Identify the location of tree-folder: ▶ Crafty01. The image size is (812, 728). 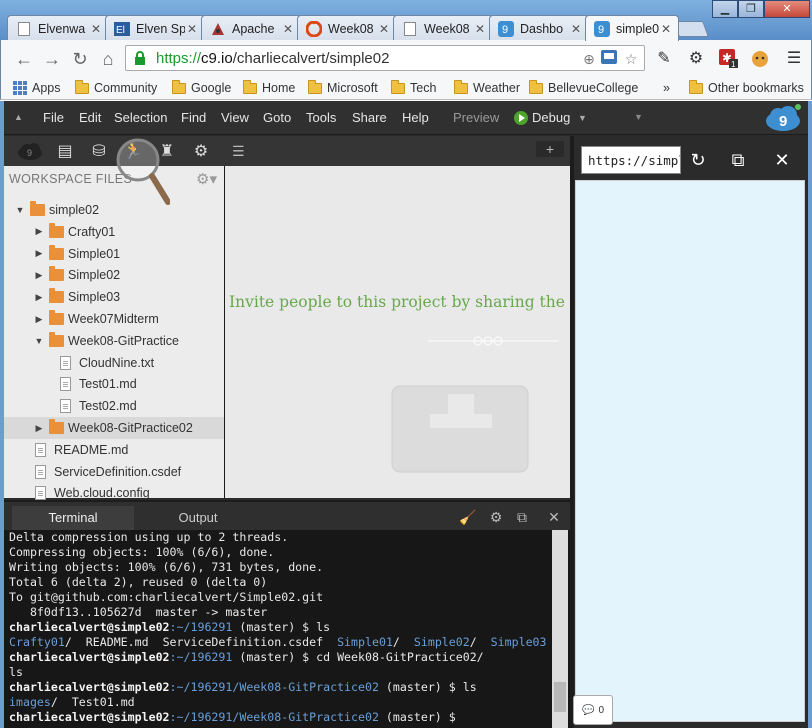
(114, 232).